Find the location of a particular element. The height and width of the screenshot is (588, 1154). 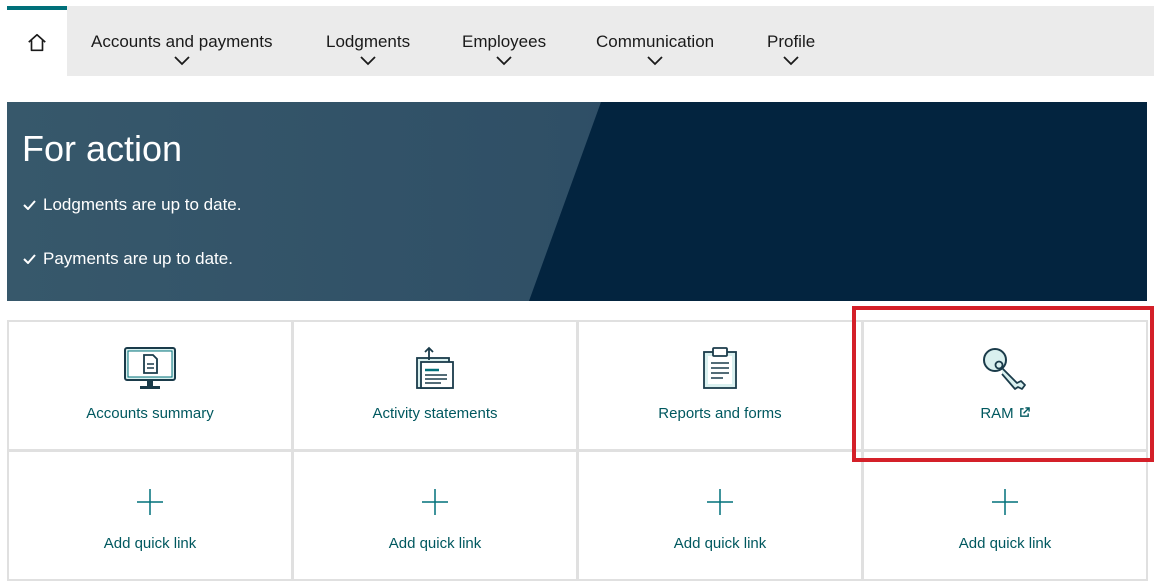

external-link-icon is located at coordinates (1024, 412).